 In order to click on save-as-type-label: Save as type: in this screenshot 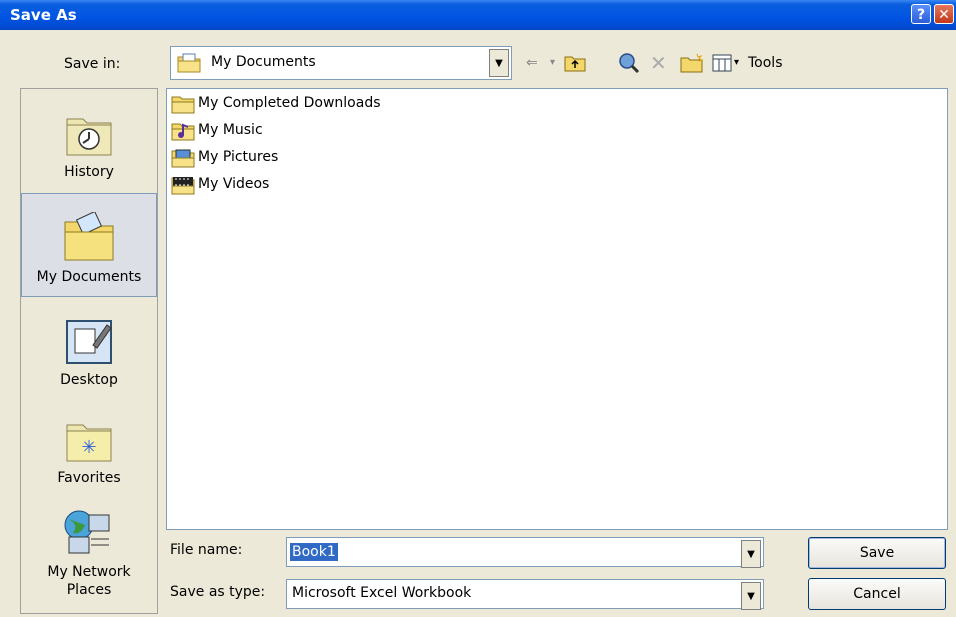, I will do `click(218, 592)`.